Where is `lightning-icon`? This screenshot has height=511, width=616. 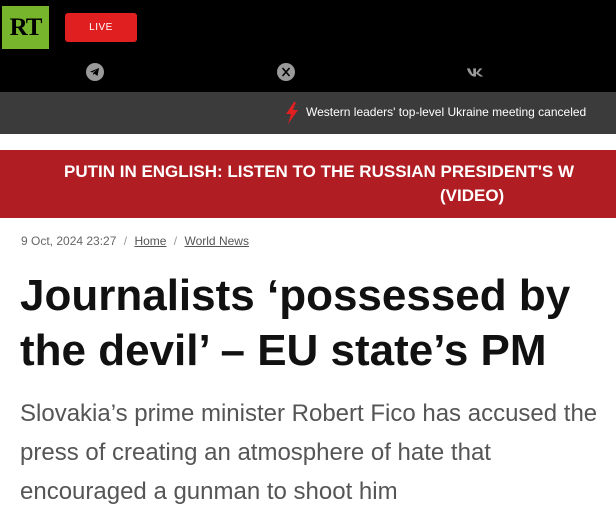
lightning-icon is located at coordinates (292, 115).